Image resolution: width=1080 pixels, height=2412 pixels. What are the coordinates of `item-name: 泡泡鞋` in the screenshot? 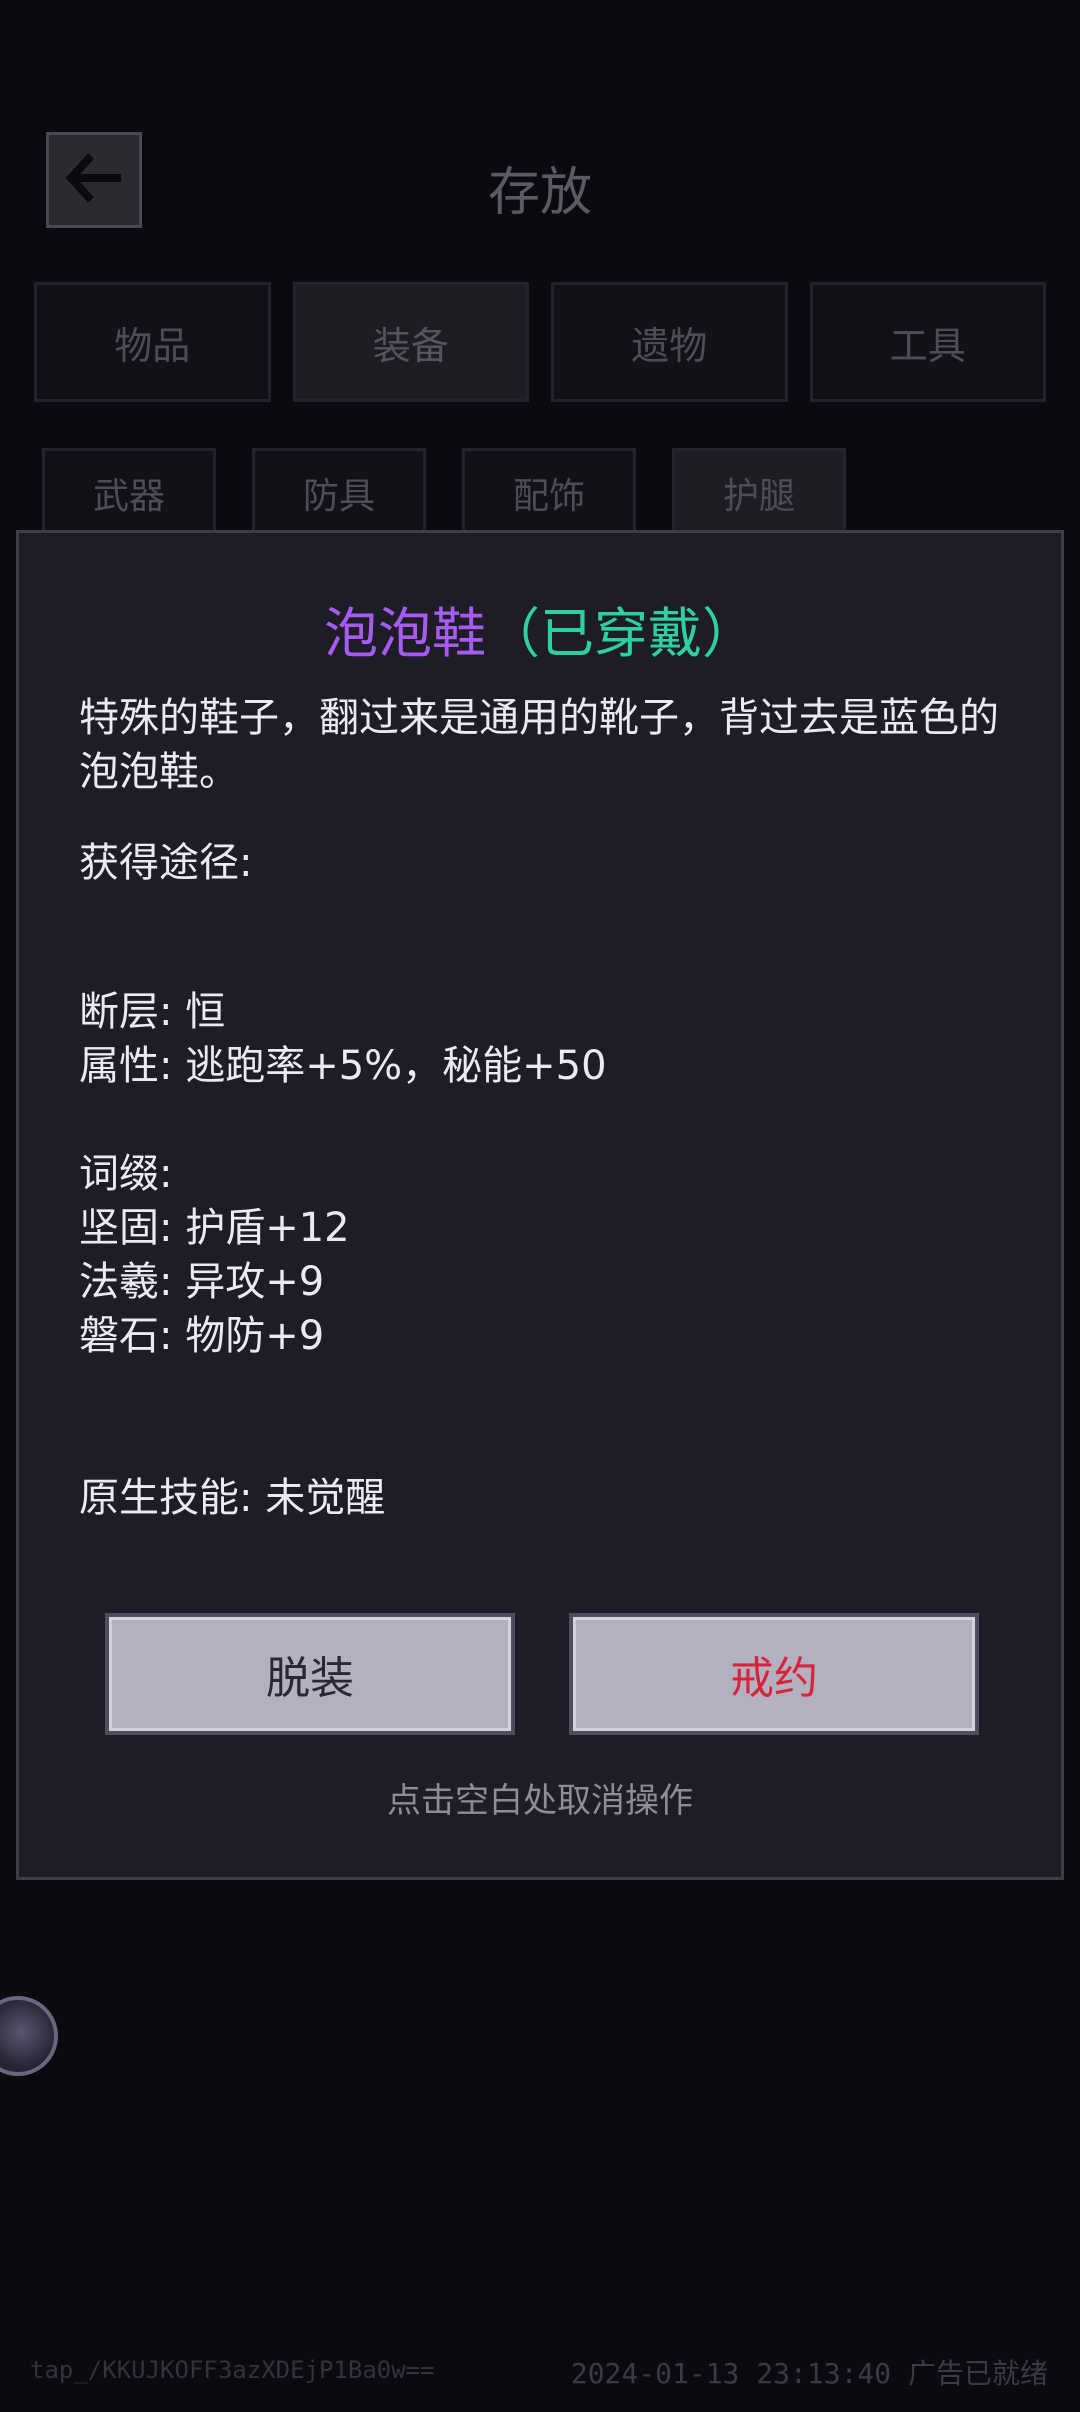 It's located at (405, 633).